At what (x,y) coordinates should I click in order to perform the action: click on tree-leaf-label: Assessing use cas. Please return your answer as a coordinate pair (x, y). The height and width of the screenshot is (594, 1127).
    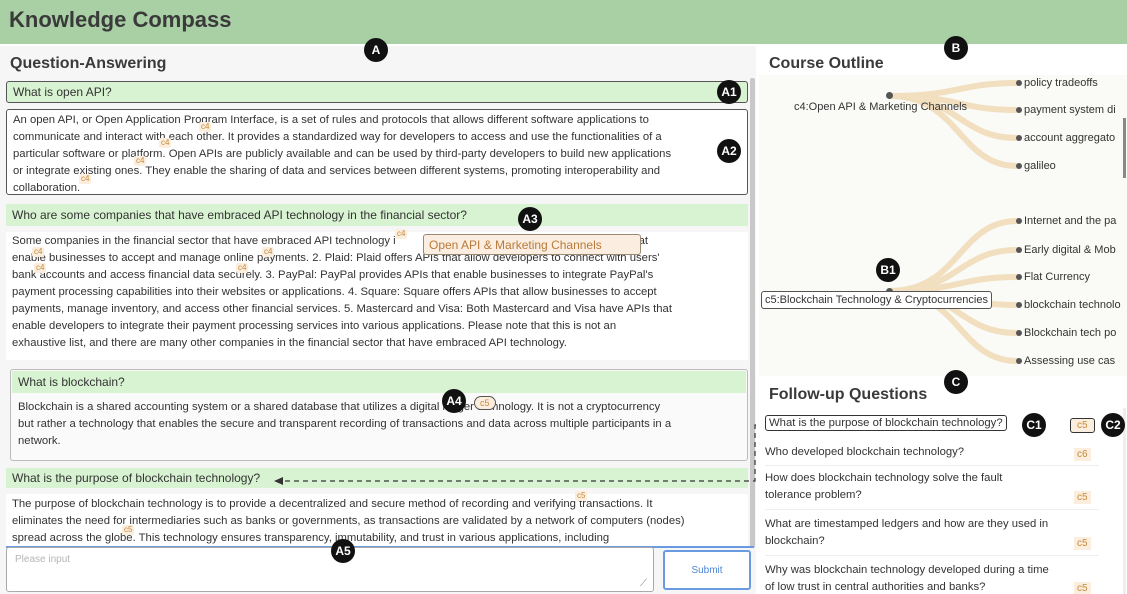
    Looking at the image, I should click on (1069, 361).